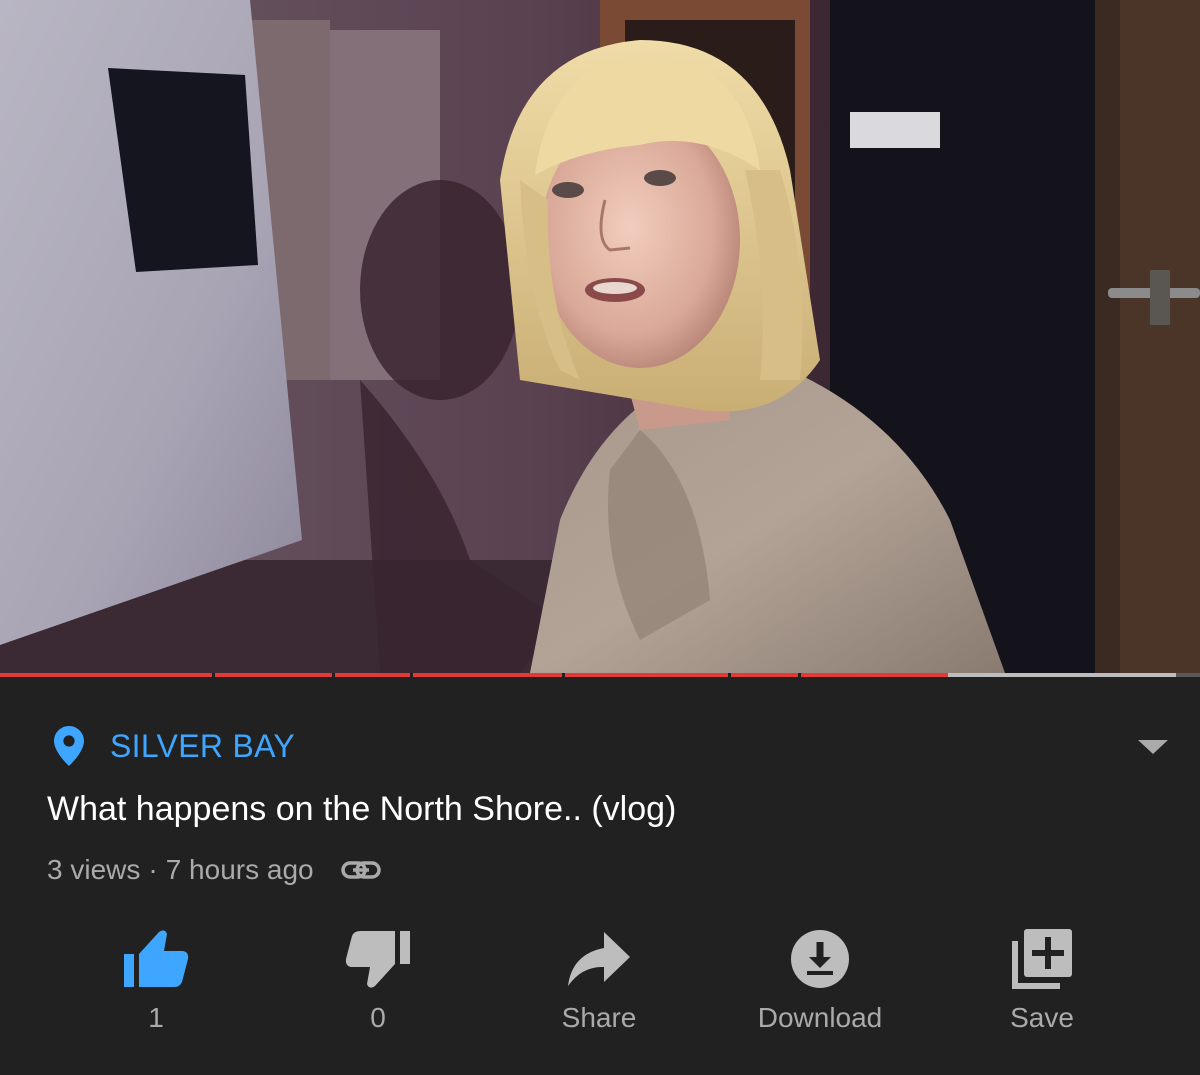  What do you see at coordinates (599, 1017) in the screenshot?
I see `share-label: Share` at bounding box center [599, 1017].